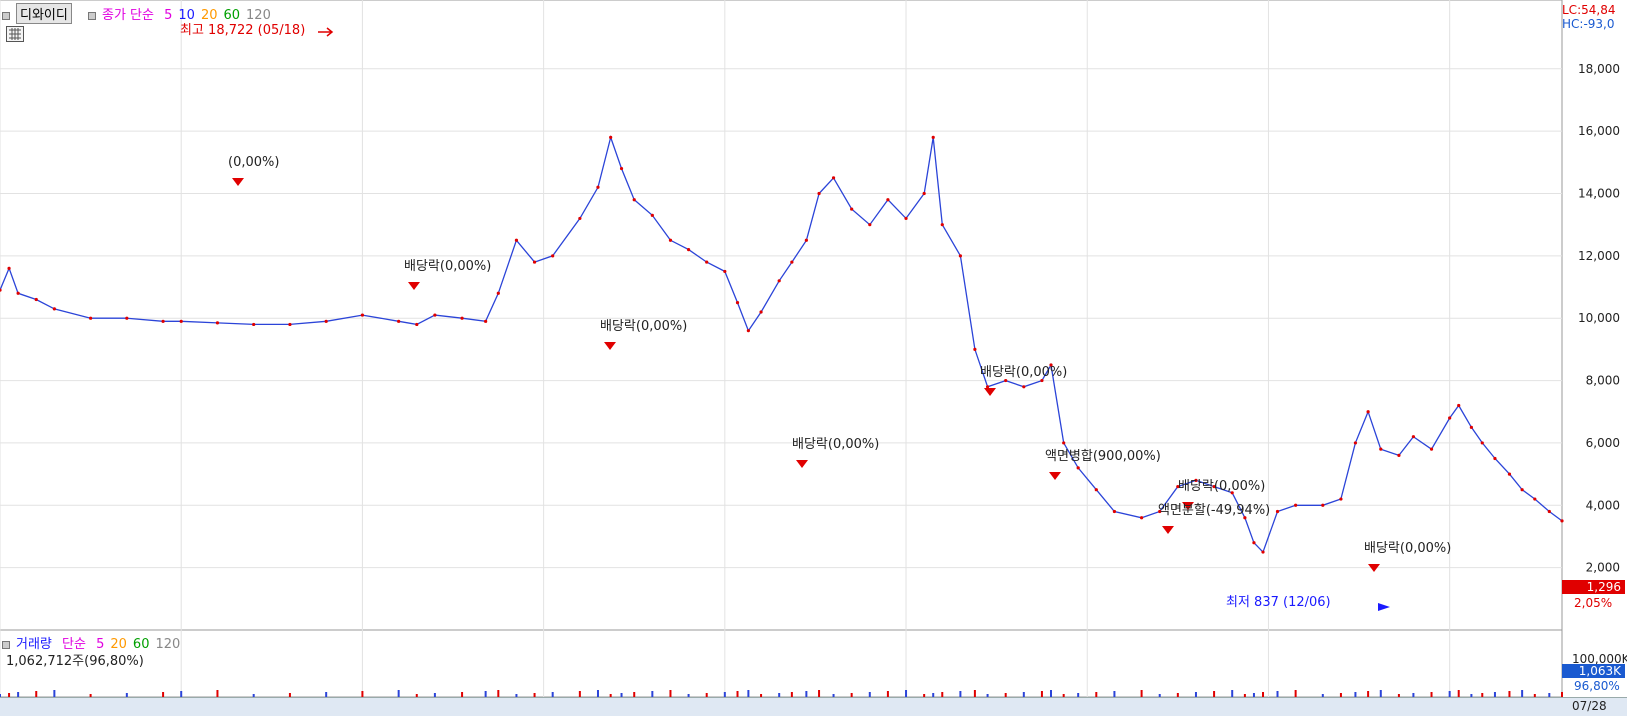 The height and width of the screenshot is (716, 1627). Describe the element at coordinates (1589, 10) in the screenshot. I see `lc-label: LC:54,84` at that location.